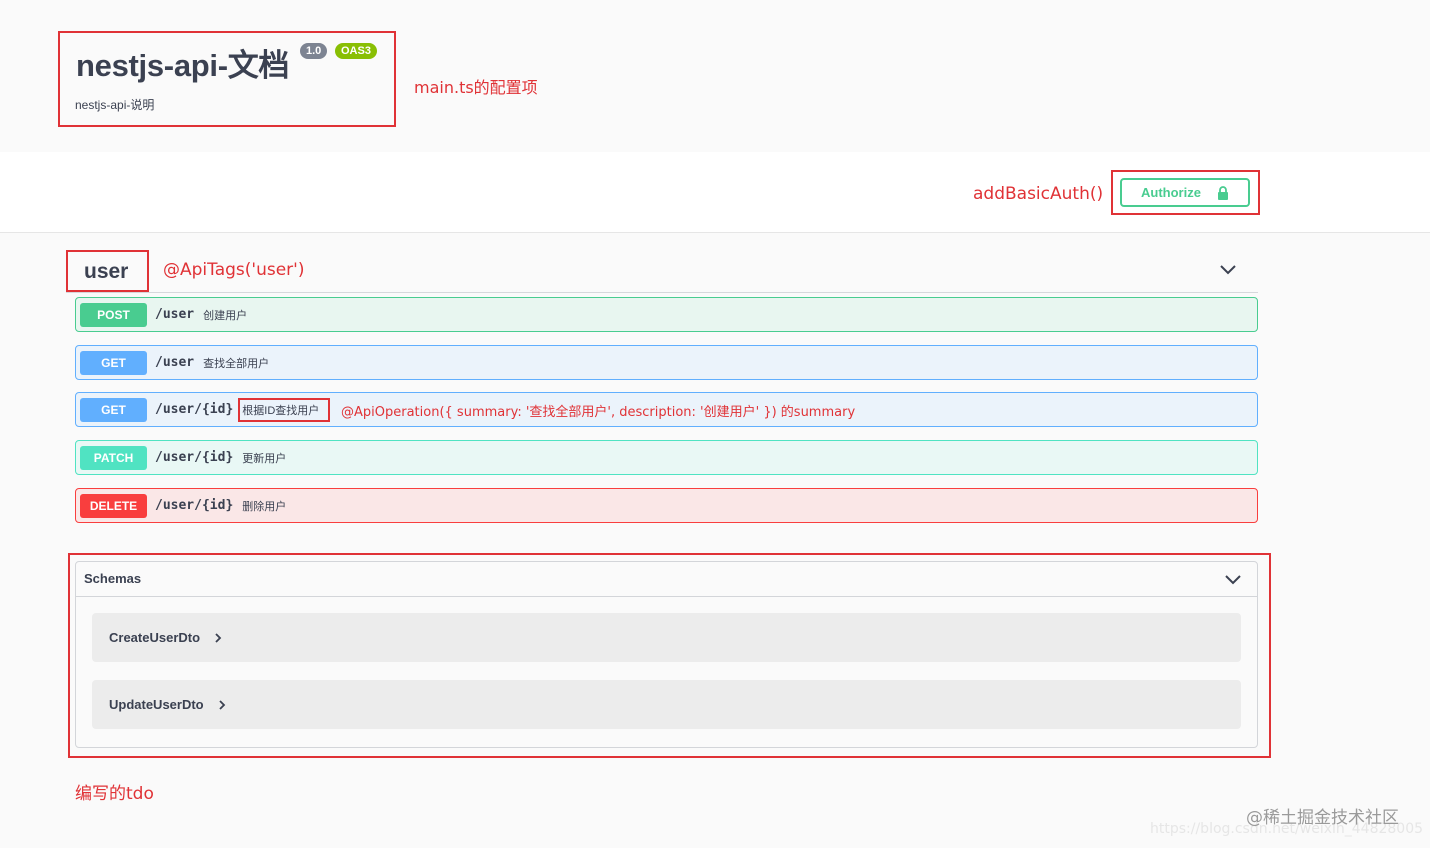  I want to click on annotation-dto-note: 编写的tdo, so click(114, 794).